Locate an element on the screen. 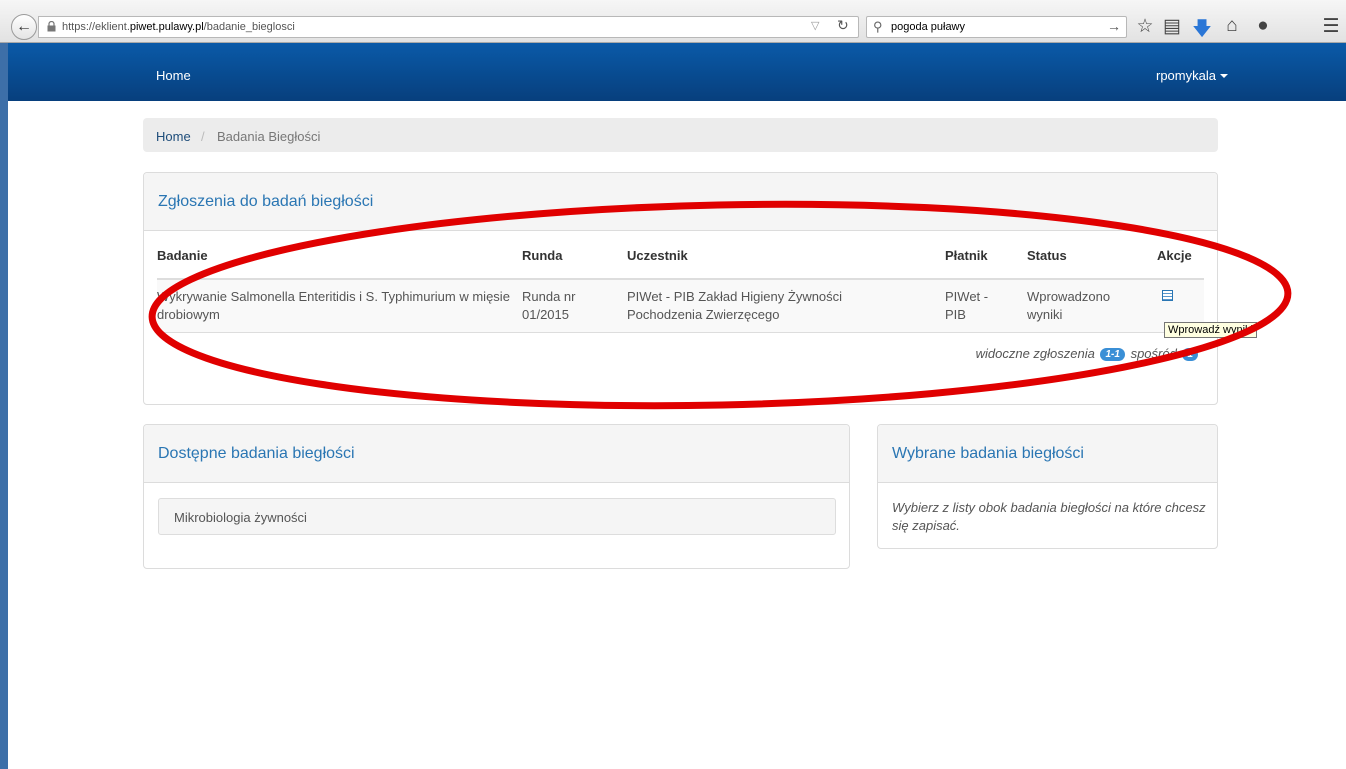 The image size is (1346, 769). column-header: Uczestnik is located at coordinates (786, 264).